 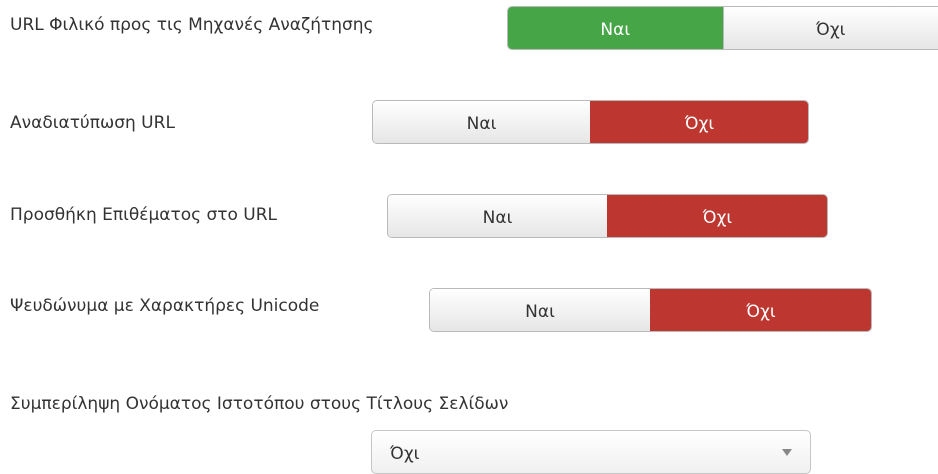 What do you see at coordinates (481, 122) in the screenshot?
I see `url-rewriting-yes-button: Ναι` at bounding box center [481, 122].